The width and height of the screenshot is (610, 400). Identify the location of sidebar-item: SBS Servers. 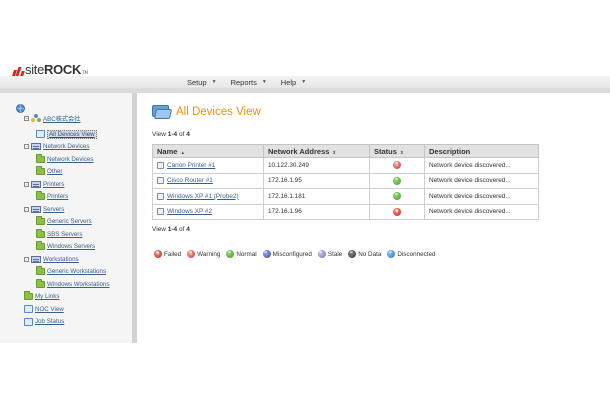
(59, 233).